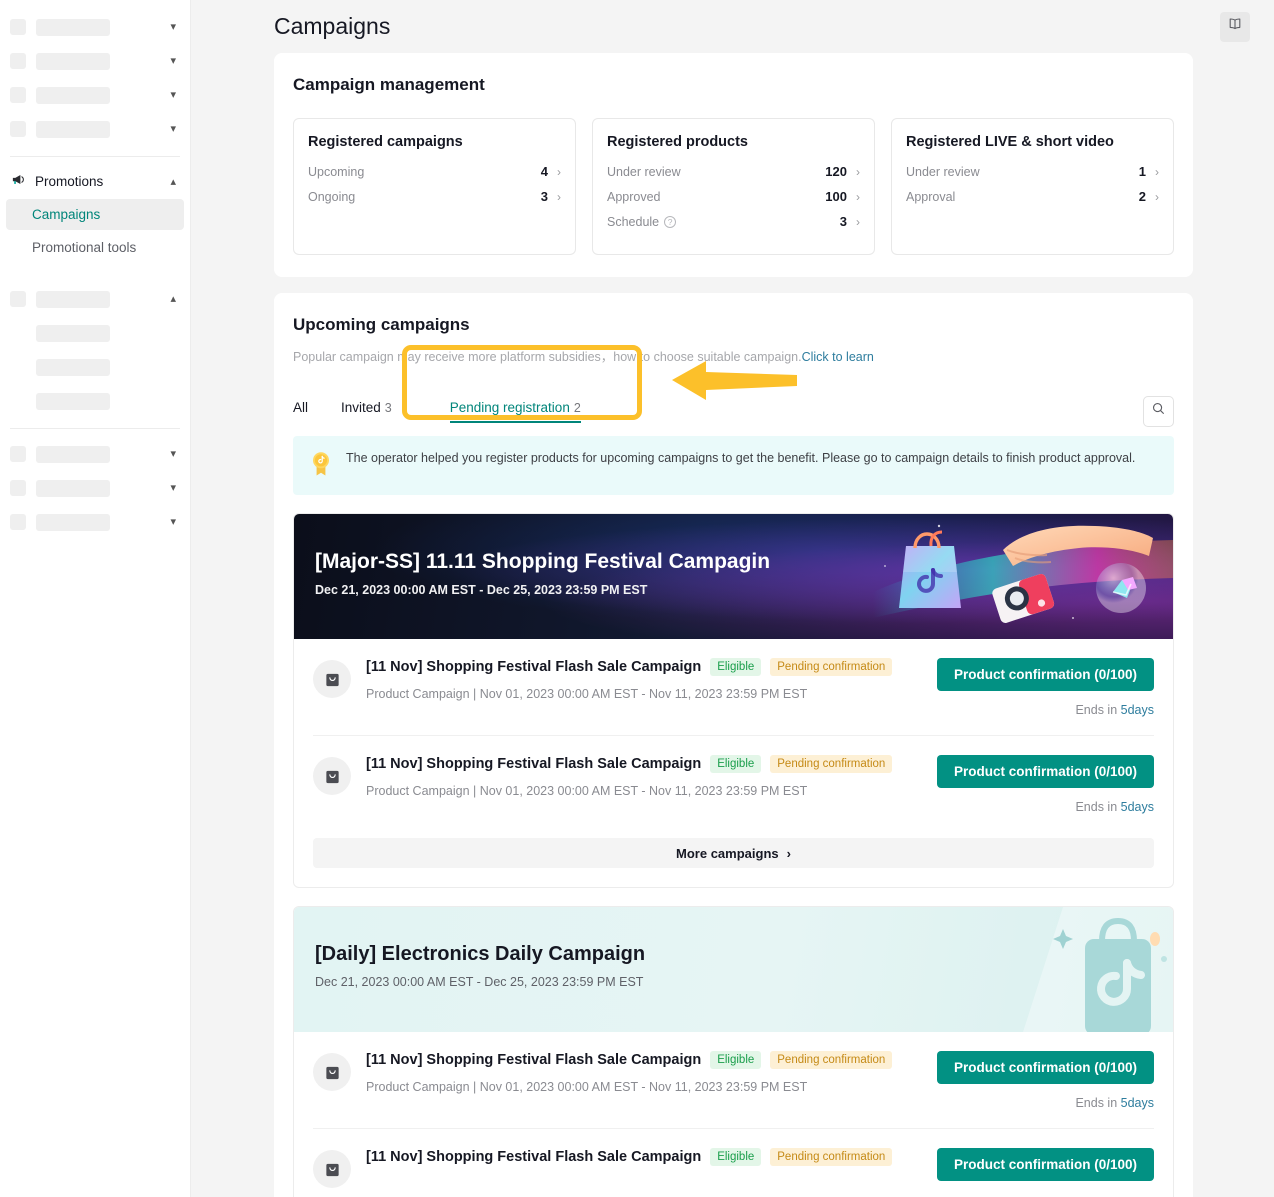 Image resolution: width=1274 pixels, height=1197 pixels. I want to click on stat-row: Upcoming 4 ›, so click(434, 171).